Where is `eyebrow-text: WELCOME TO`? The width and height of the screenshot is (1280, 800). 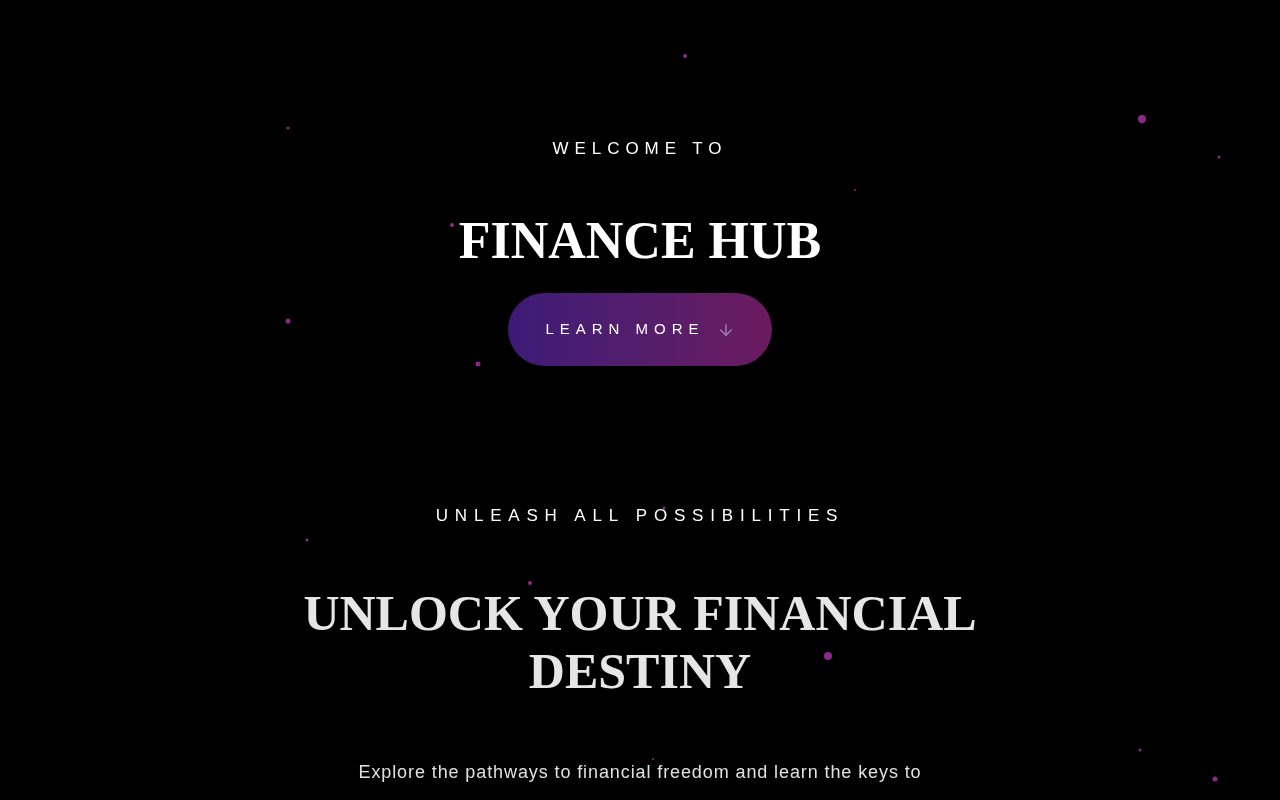
eyebrow-text: WELCOME TO is located at coordinates (640, 149).